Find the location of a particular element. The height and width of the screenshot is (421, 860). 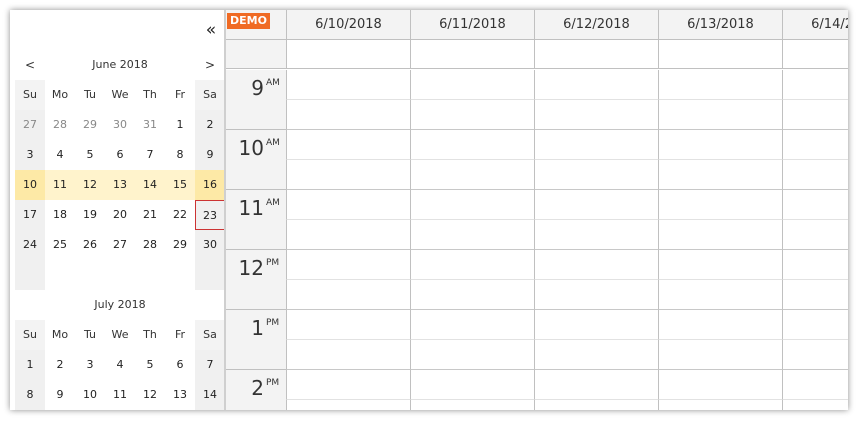

day-cell: 22 is located at coordinates (180, 215).